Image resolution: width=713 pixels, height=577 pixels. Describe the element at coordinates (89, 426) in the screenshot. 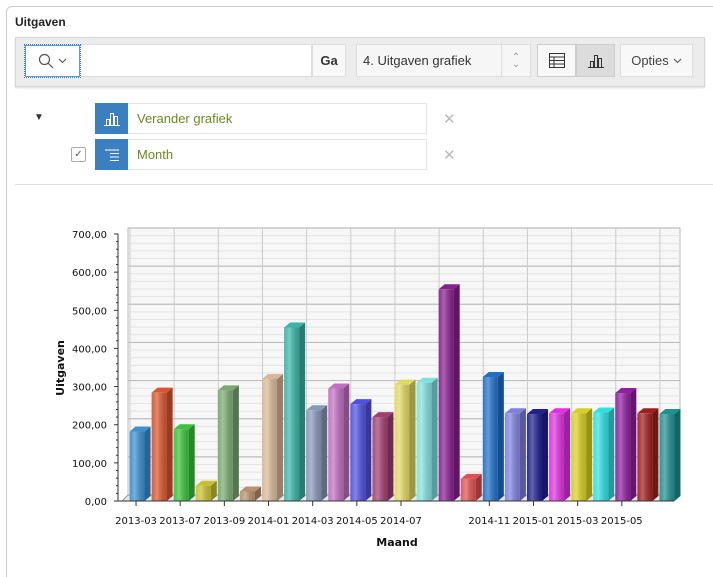

I see `y-tick-label: 200,00` at that location.